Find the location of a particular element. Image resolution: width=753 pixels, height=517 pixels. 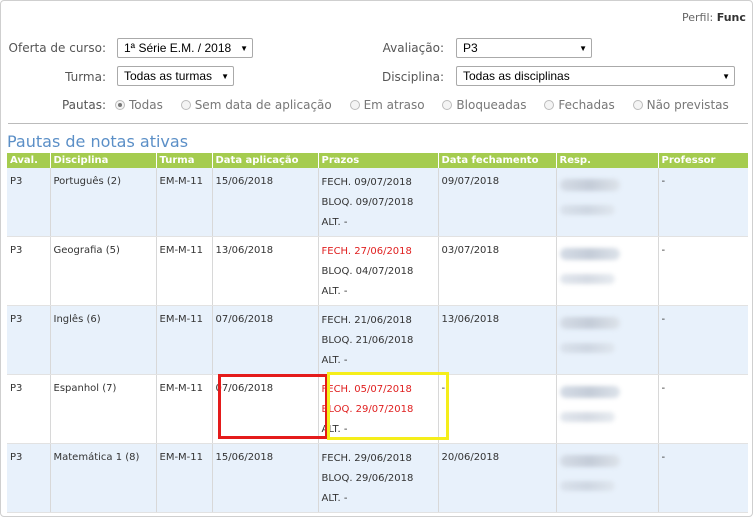

cell-prazos: FECH. 29/06/2018 BLOQ. 29/06/2018 ALT. - is located at coordinates (377, 478).